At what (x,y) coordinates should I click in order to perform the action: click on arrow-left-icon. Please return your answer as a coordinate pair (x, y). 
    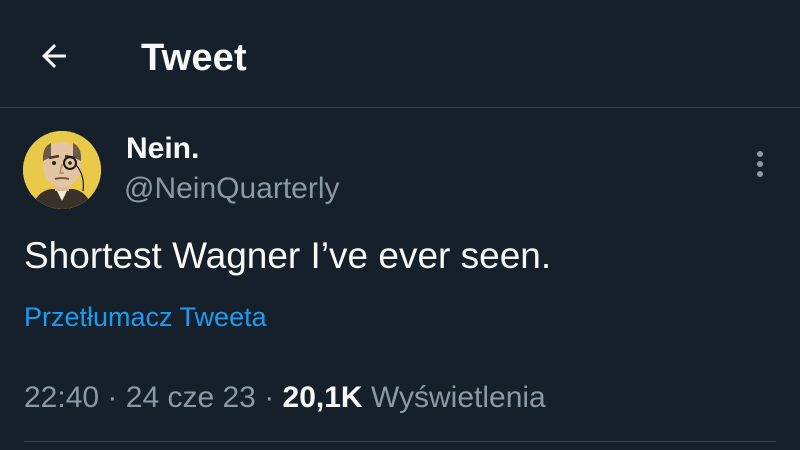
    Looking at the image, I should click on (54, 56).